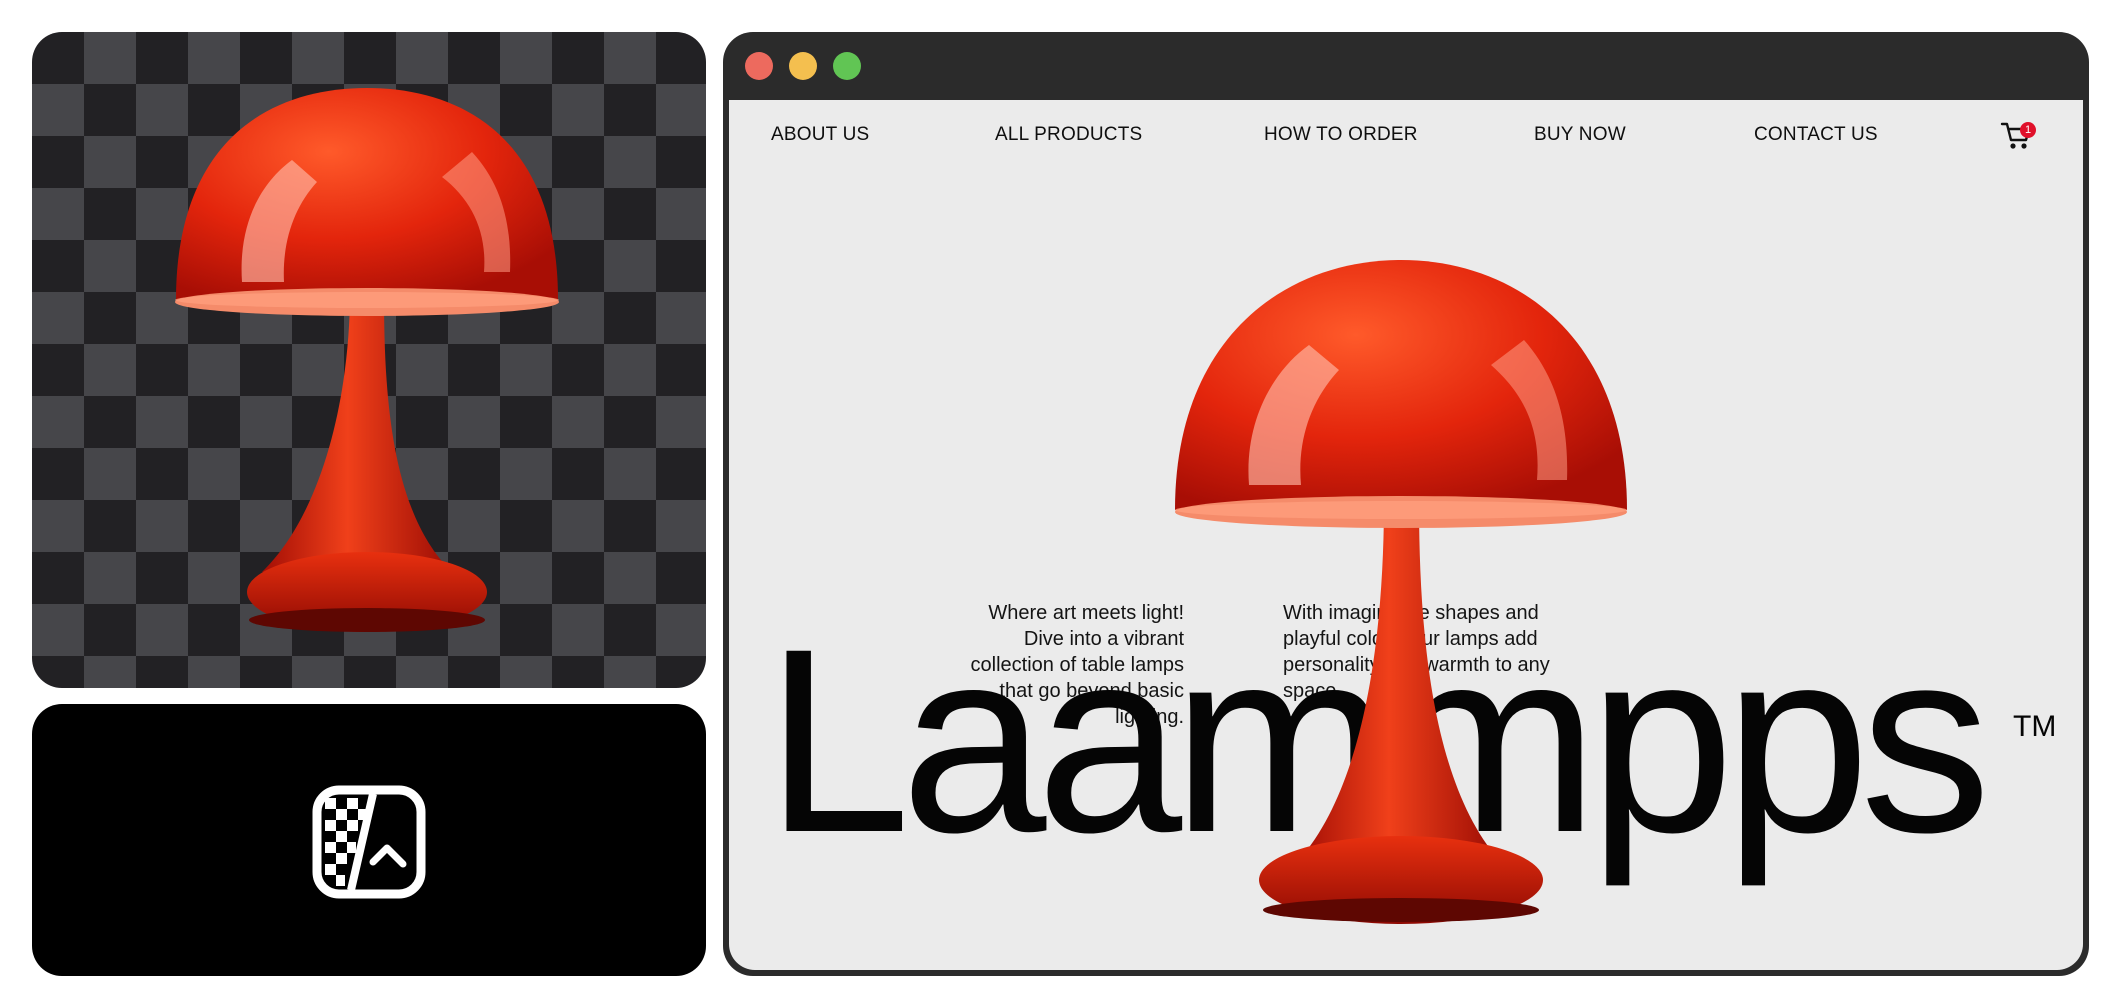 The width and height of the screenshot is (2120, 1008). Describe the element at coordinates (759, 66) in the screenshot. I see `close-dot` at that location.